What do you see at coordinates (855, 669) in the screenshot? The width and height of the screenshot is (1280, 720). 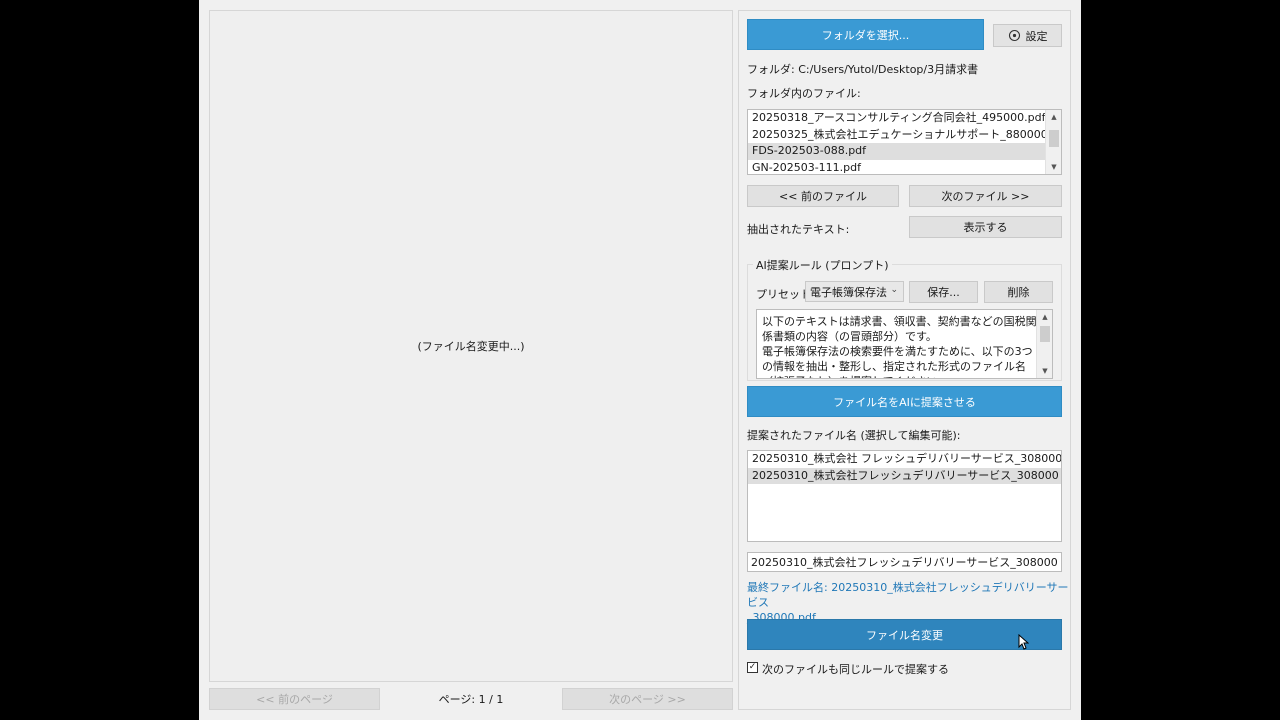 I see `same-rule-checkbox-label: 次のファイルも同じルールで提案する` at bounding box center [855, 669].